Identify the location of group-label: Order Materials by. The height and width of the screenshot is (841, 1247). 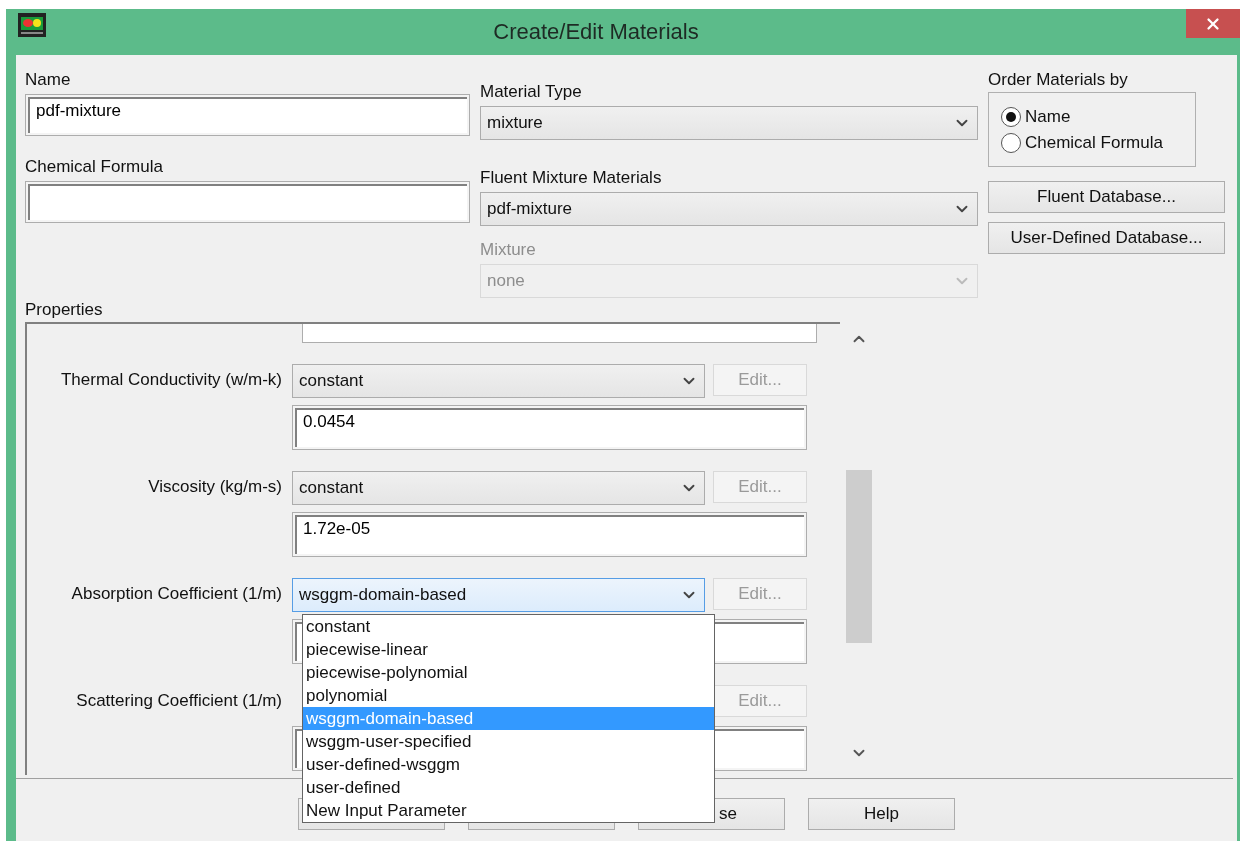
(1058, 80).